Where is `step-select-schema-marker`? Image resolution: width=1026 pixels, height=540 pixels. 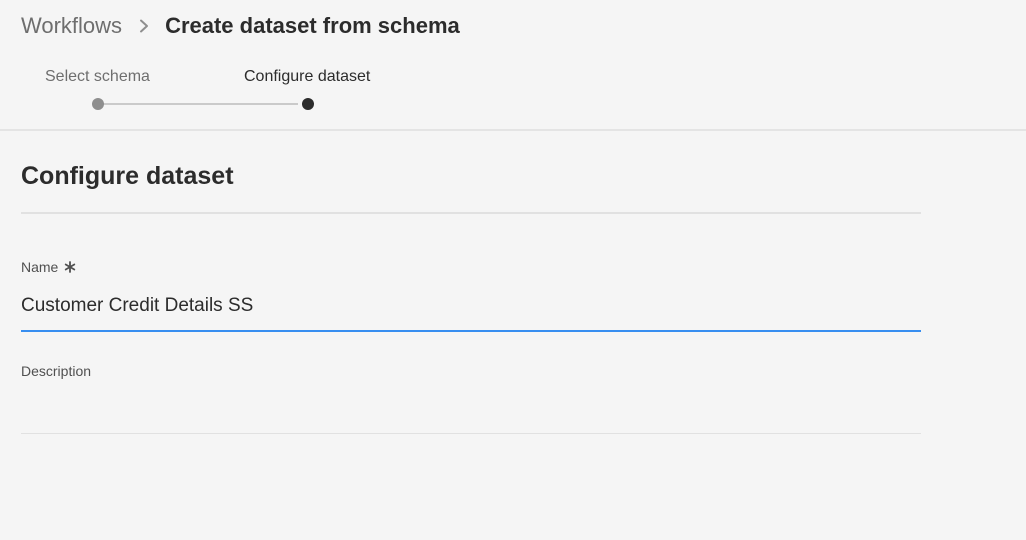 step-select-schema-marker is located at coordinates (98, 104).